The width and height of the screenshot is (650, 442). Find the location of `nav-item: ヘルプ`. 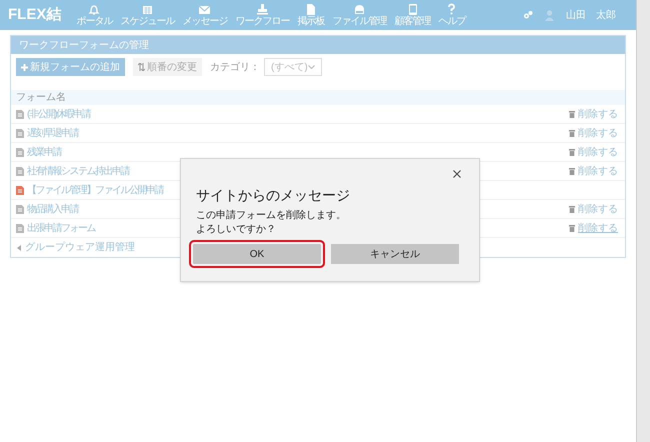

nav-item: ヘルプ is located at coordinates (451, 15).